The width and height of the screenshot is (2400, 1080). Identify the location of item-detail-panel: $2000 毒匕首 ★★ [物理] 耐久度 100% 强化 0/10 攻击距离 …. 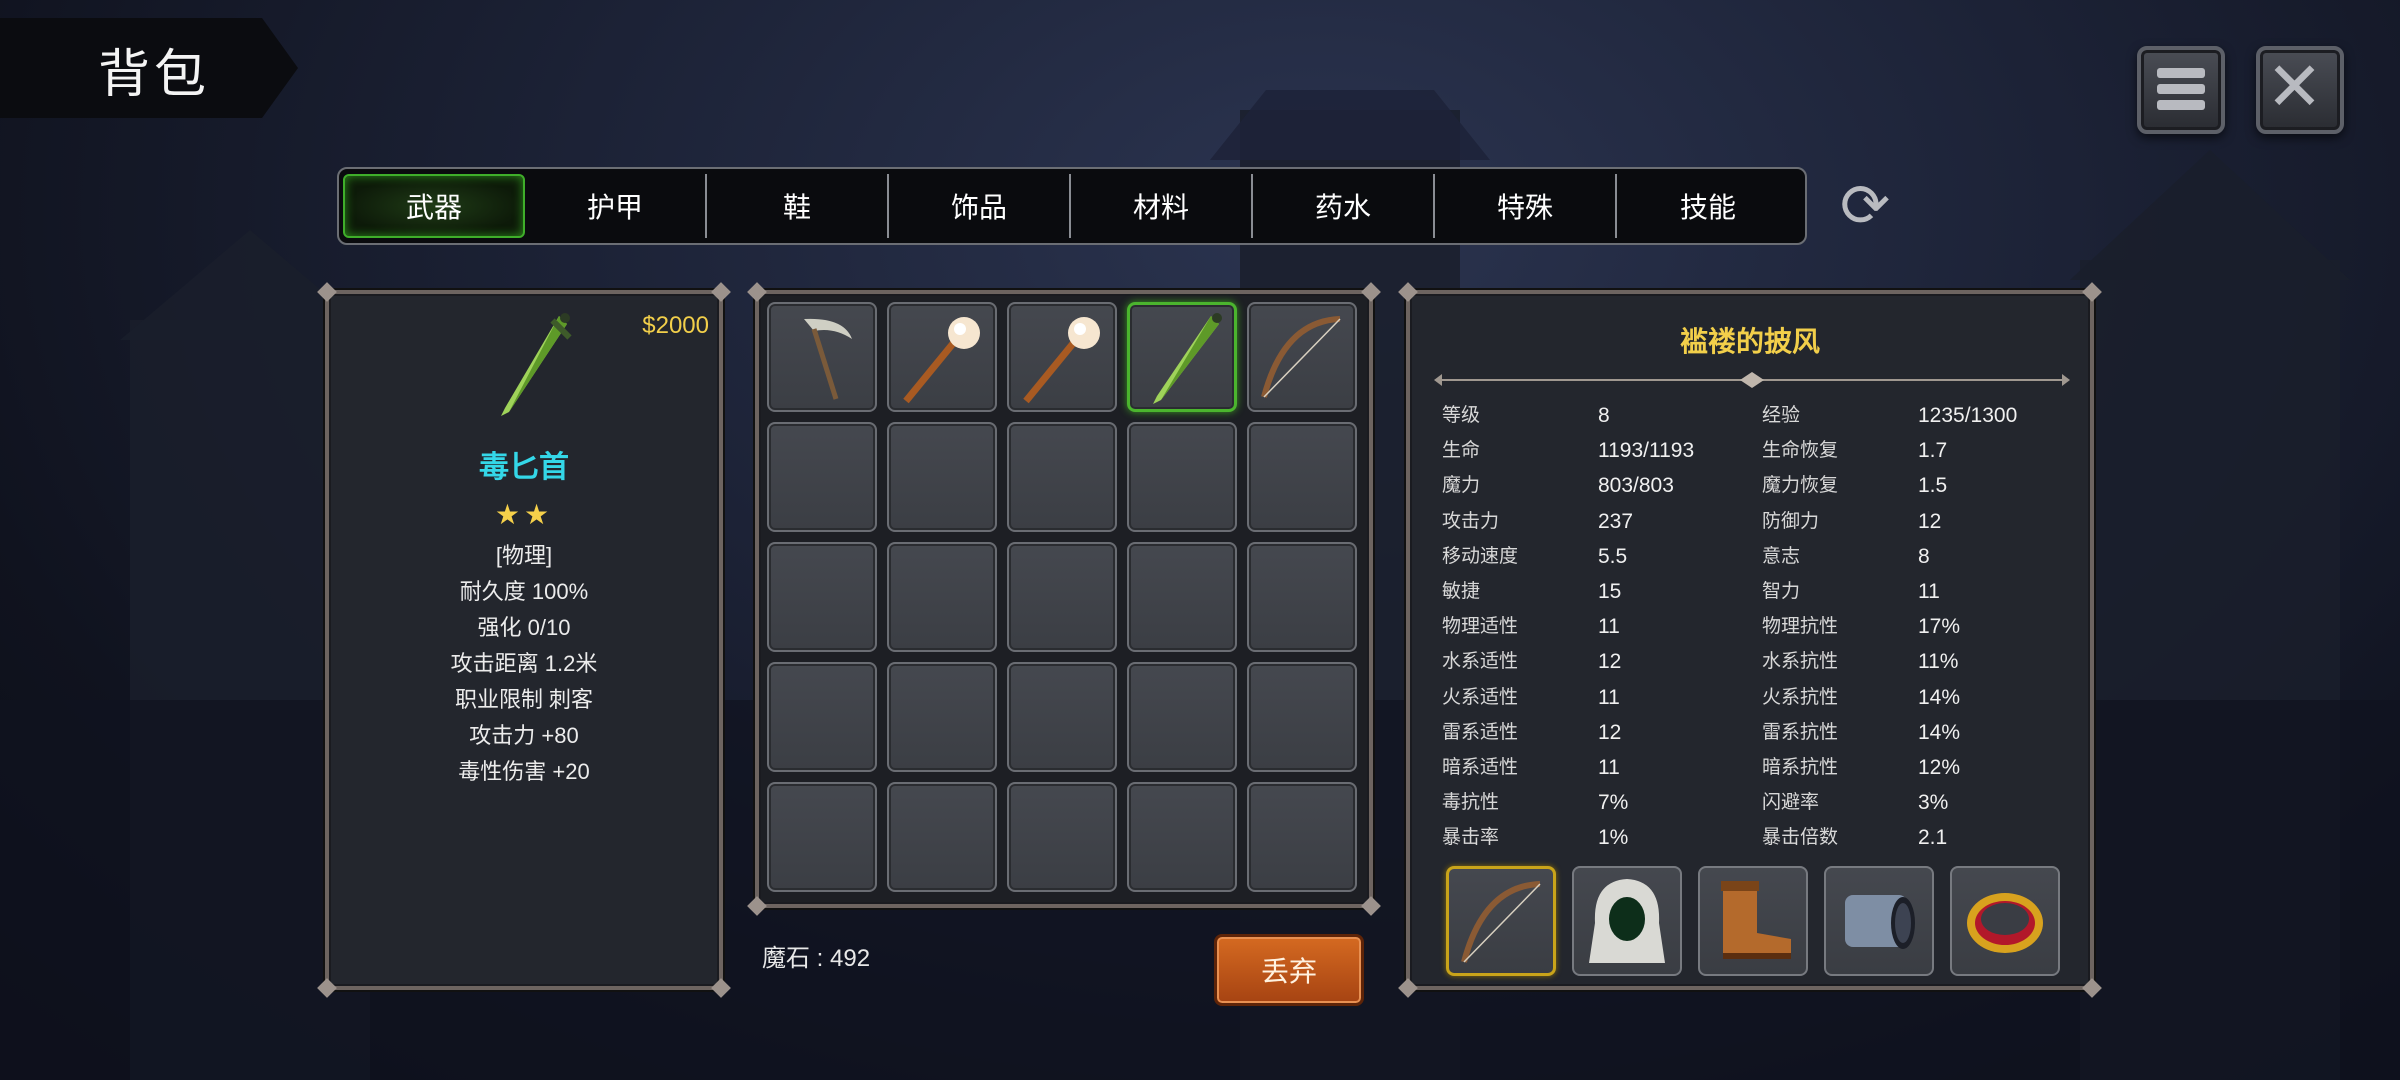
(524, 640).